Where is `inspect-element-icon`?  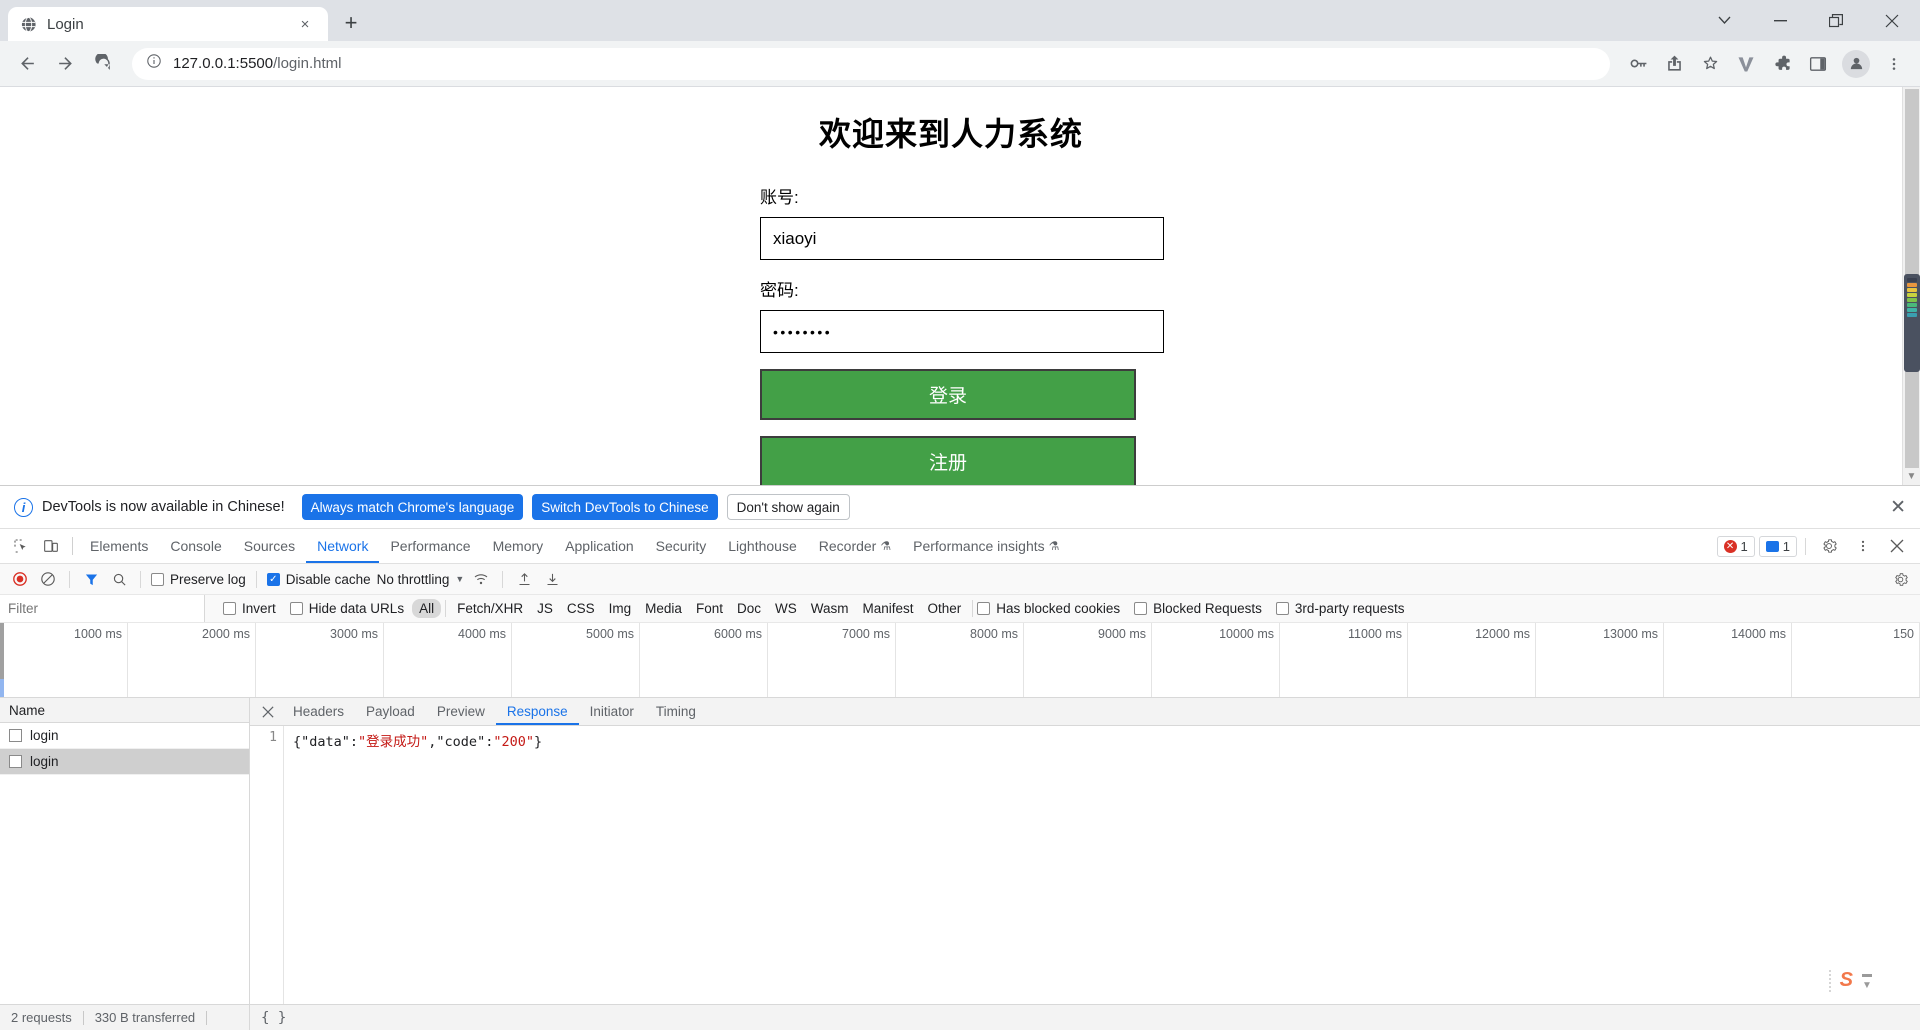
inspect-element-icon is located at coordinates (21, 546).